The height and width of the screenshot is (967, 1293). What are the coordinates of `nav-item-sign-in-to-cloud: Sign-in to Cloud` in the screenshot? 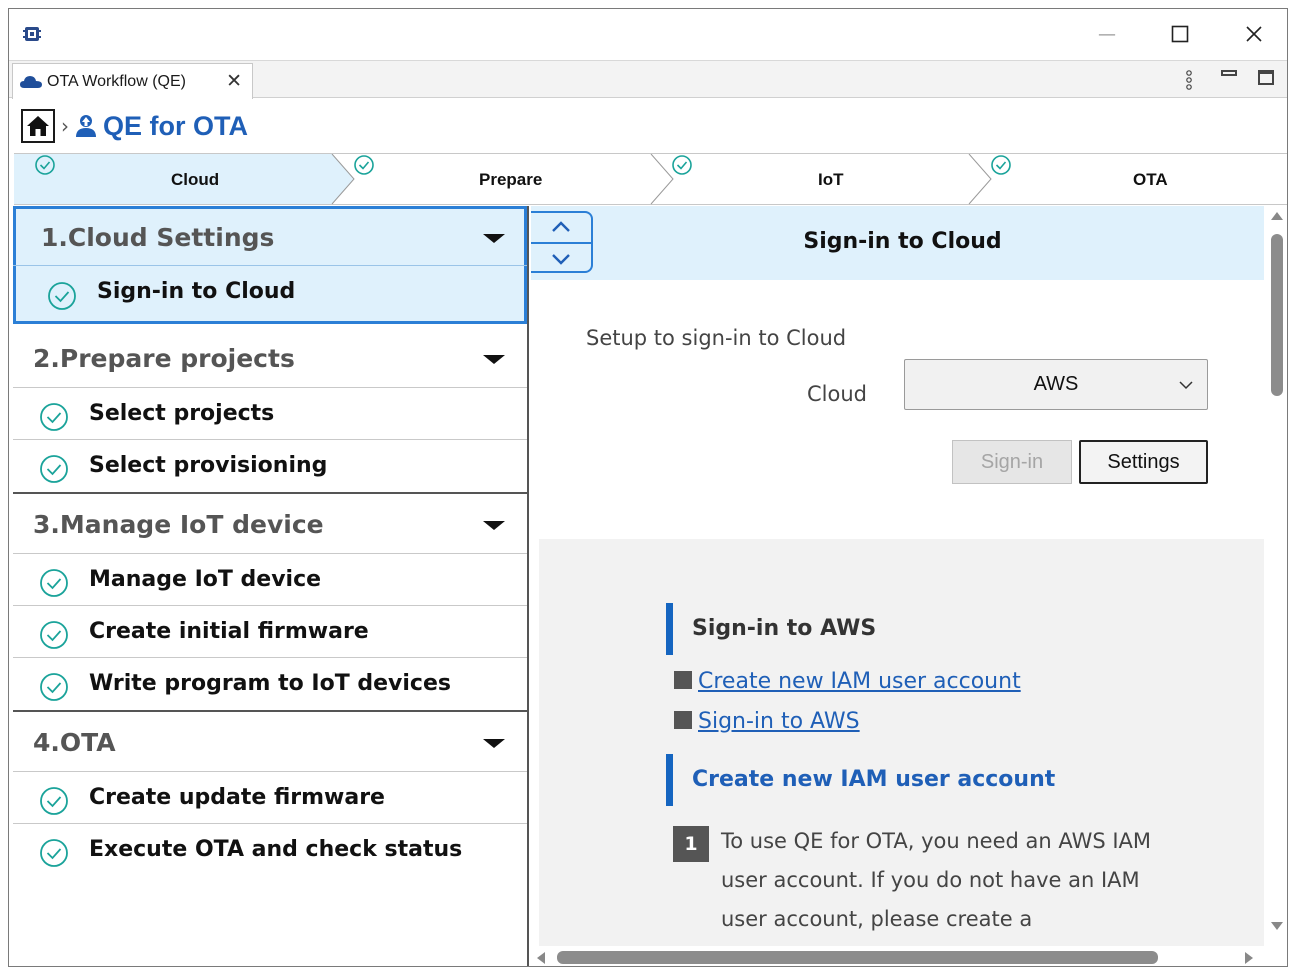 It's located at (270, 292).